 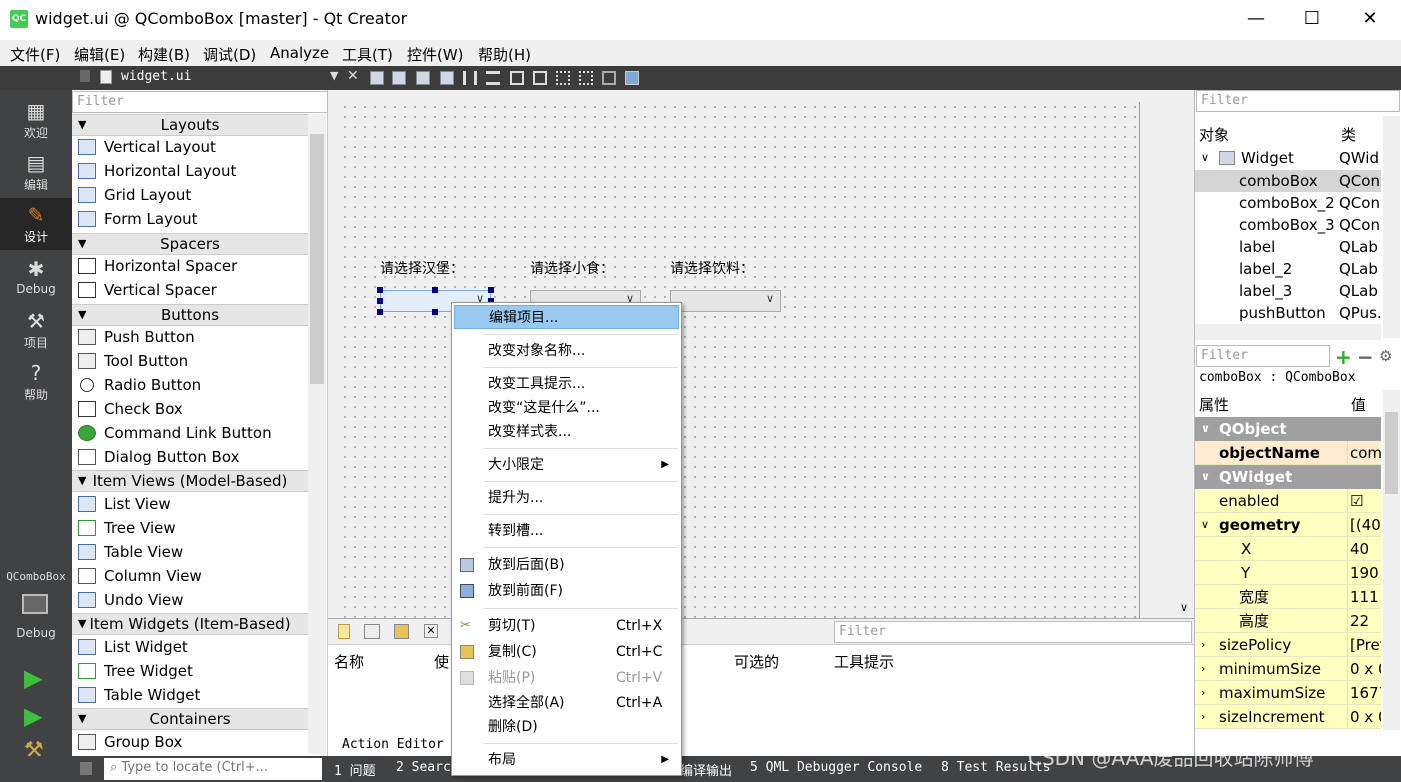 What do you see at coordinates (36, 224) in the screenshot?
I see `mode-design: ✎ 设计` at bounding box center [36, 224].